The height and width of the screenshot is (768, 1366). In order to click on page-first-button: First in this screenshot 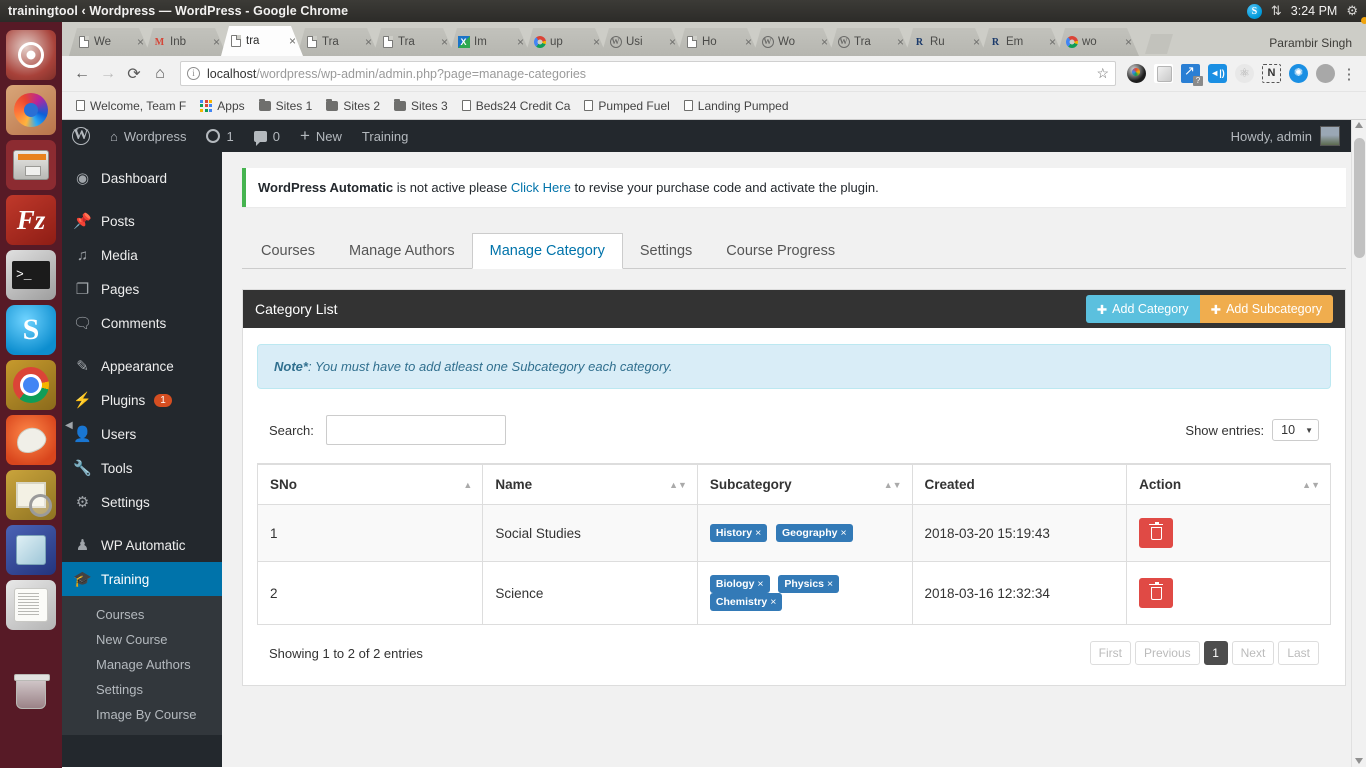, I will do `click(1110, 653)`.